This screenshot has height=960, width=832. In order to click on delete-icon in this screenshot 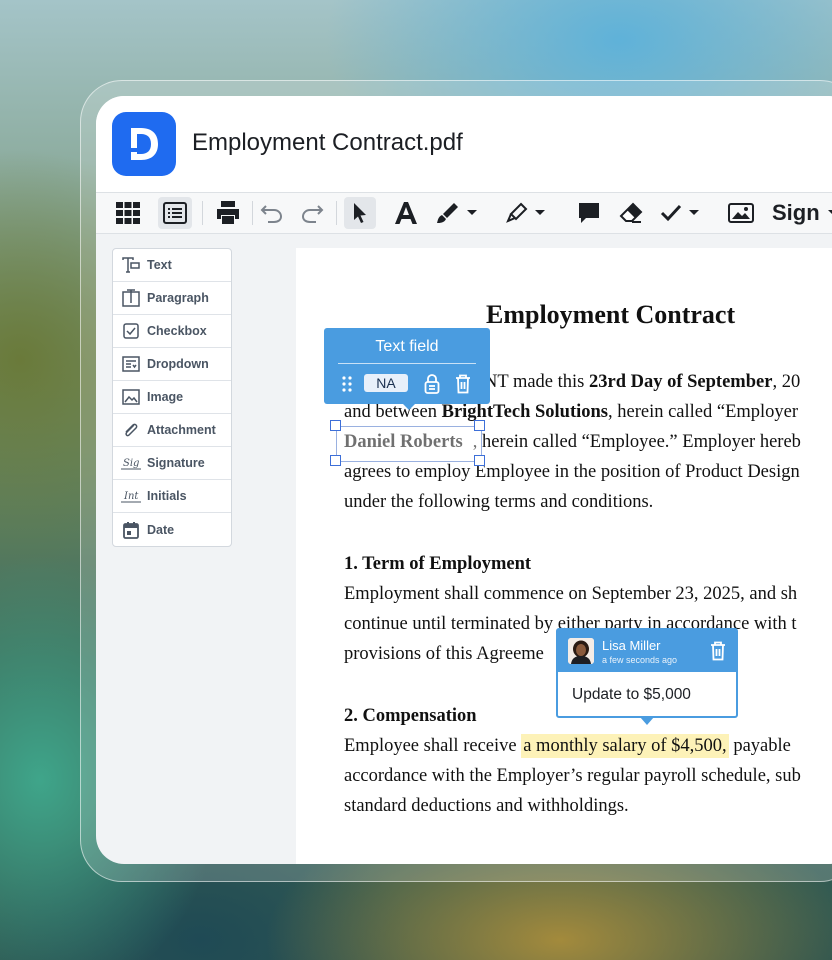, I will do `click(463, 386)`.